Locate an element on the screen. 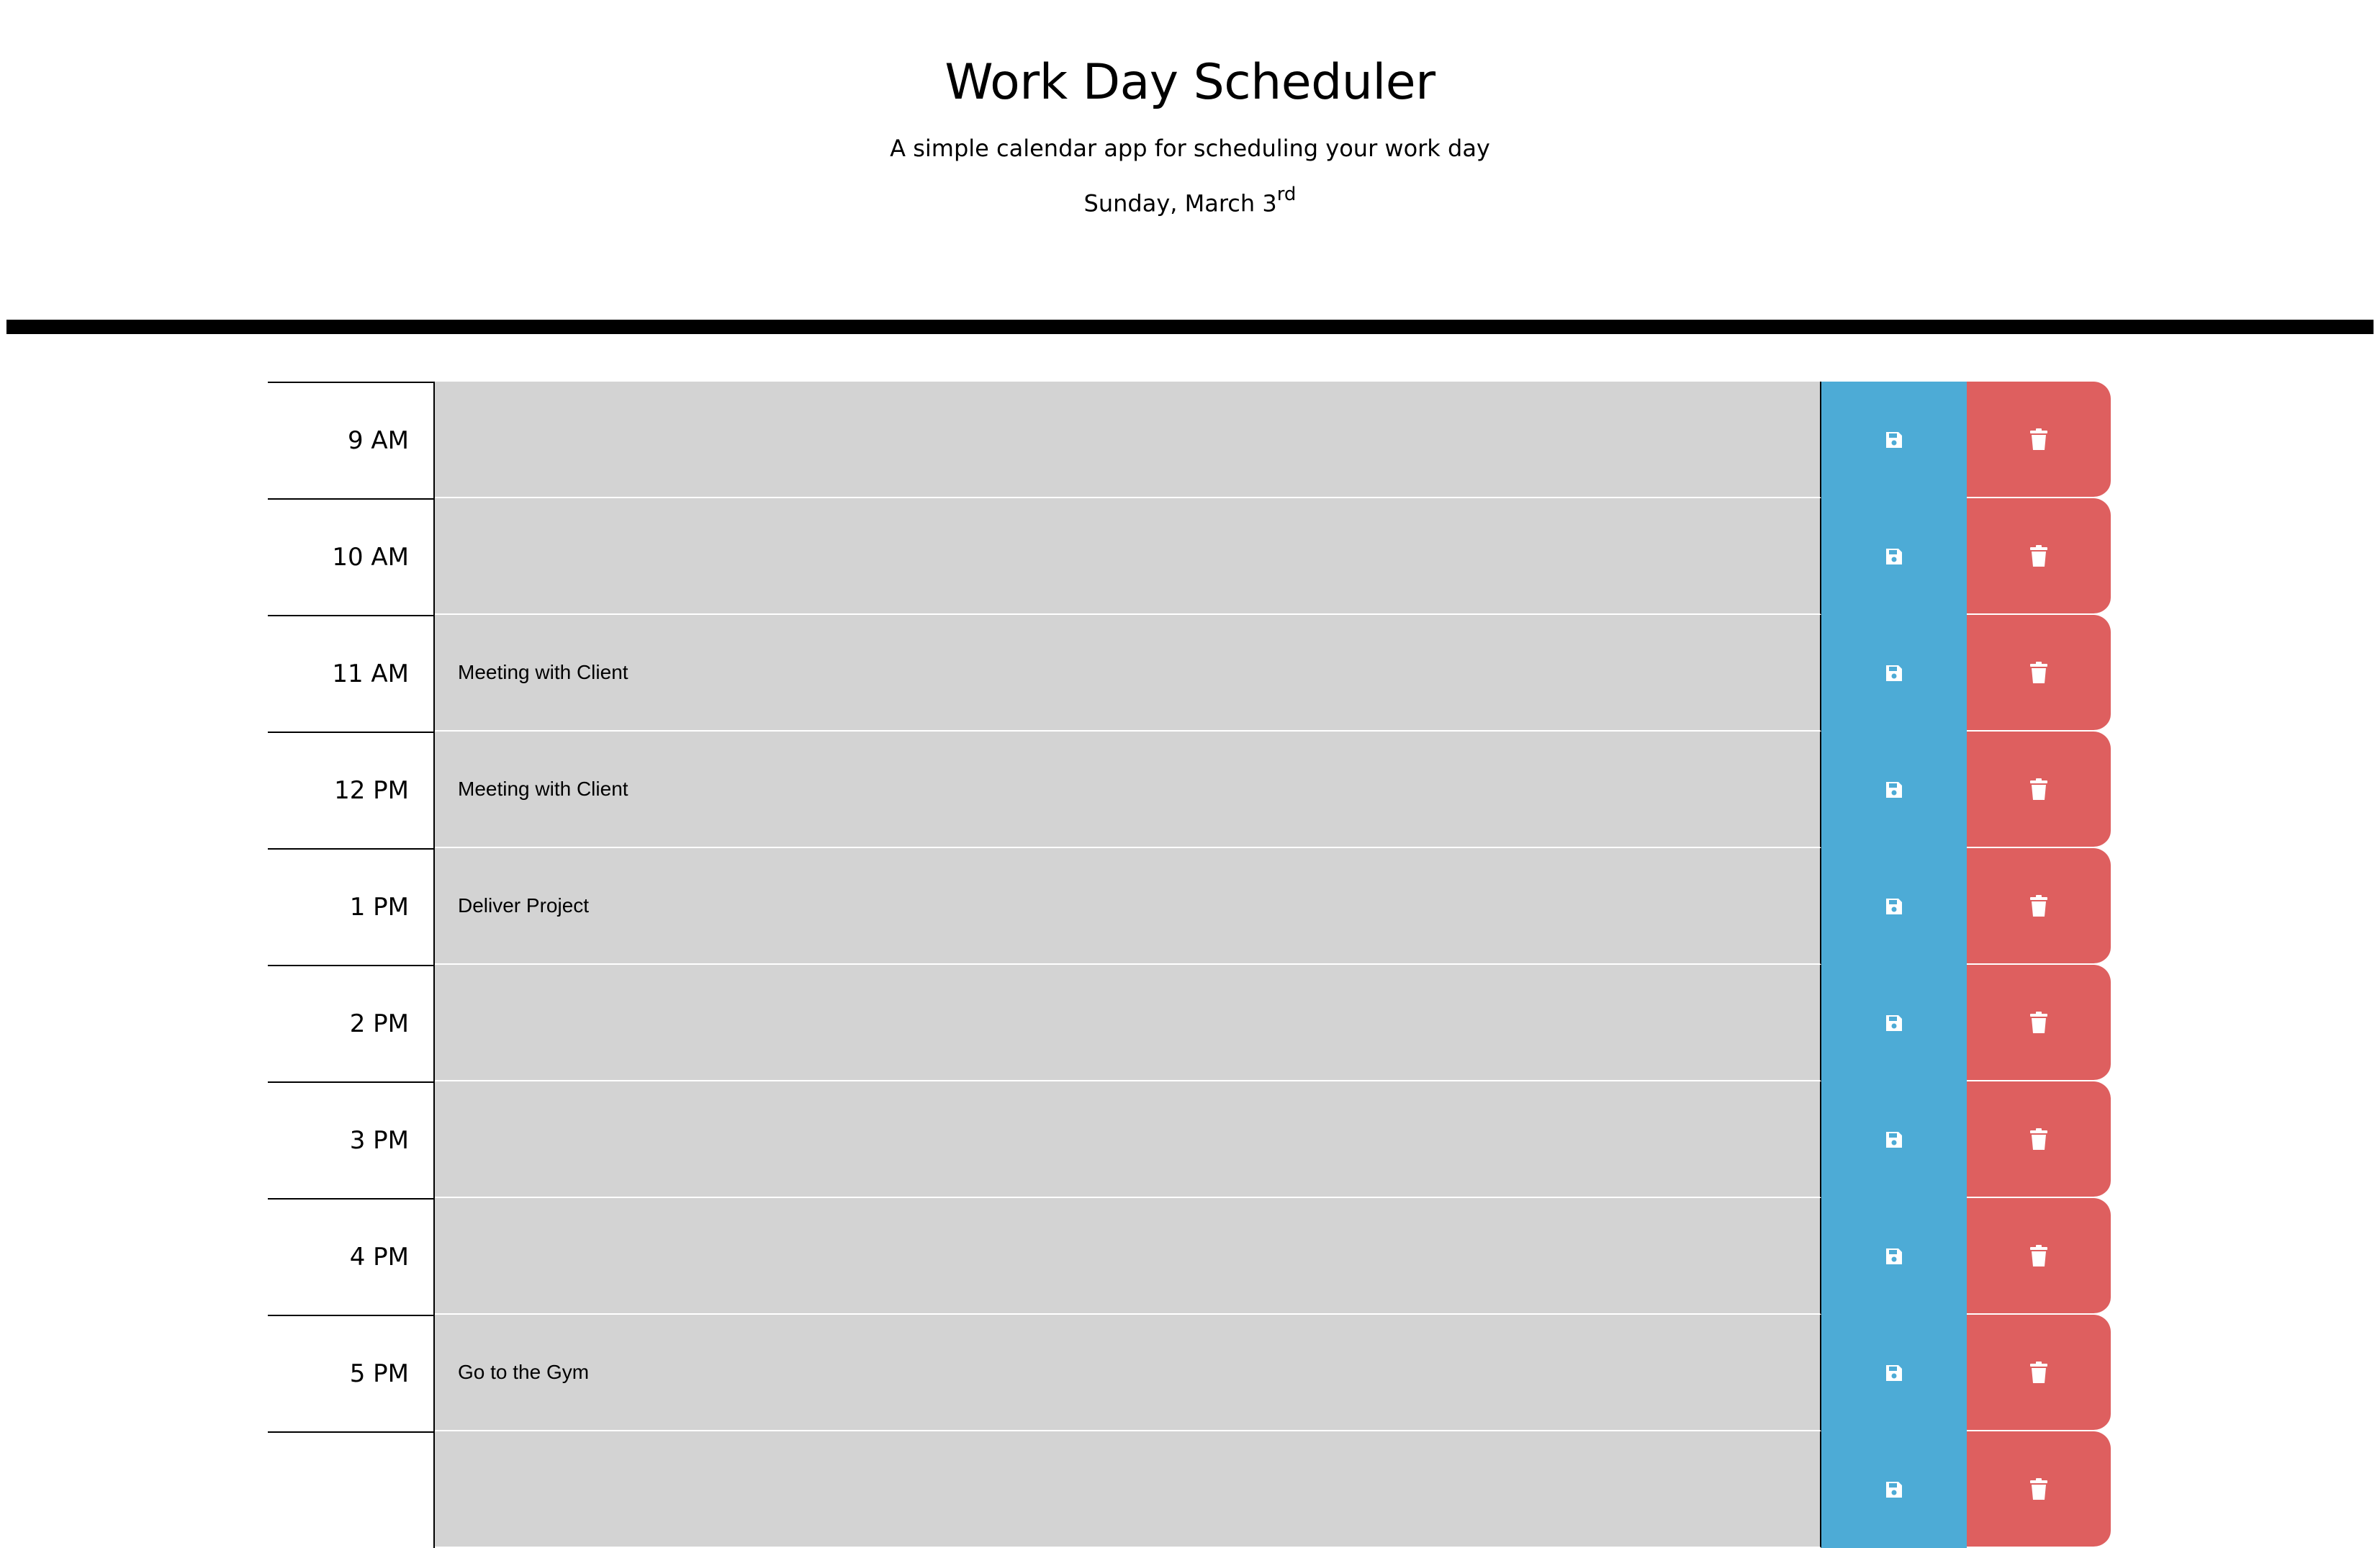 This screenshot has width=2380, height=1548. description-textarea: Deliver Project is located at coordinates (1128, 906).